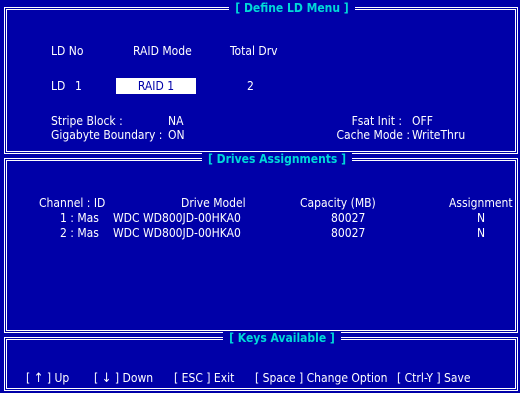 This screenshot has height=393, width=520. What do you see at coordinates (156, 86) in the screenshot?
I see `raid-mode-selector: RAID 1` at bounding box center [156, 86].